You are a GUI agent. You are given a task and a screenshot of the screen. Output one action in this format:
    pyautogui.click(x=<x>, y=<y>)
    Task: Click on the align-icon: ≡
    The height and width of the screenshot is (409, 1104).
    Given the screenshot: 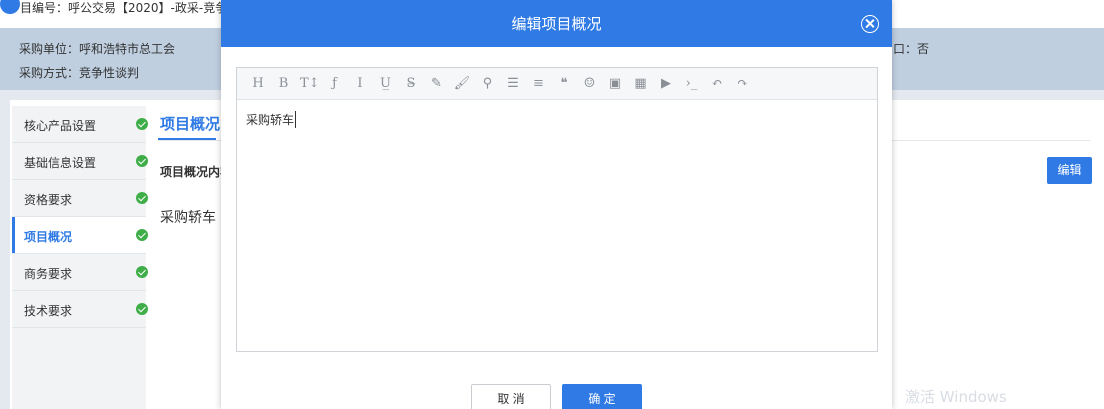 What is the action you would take?
    pyautogui.click(x=539, y=84)
    